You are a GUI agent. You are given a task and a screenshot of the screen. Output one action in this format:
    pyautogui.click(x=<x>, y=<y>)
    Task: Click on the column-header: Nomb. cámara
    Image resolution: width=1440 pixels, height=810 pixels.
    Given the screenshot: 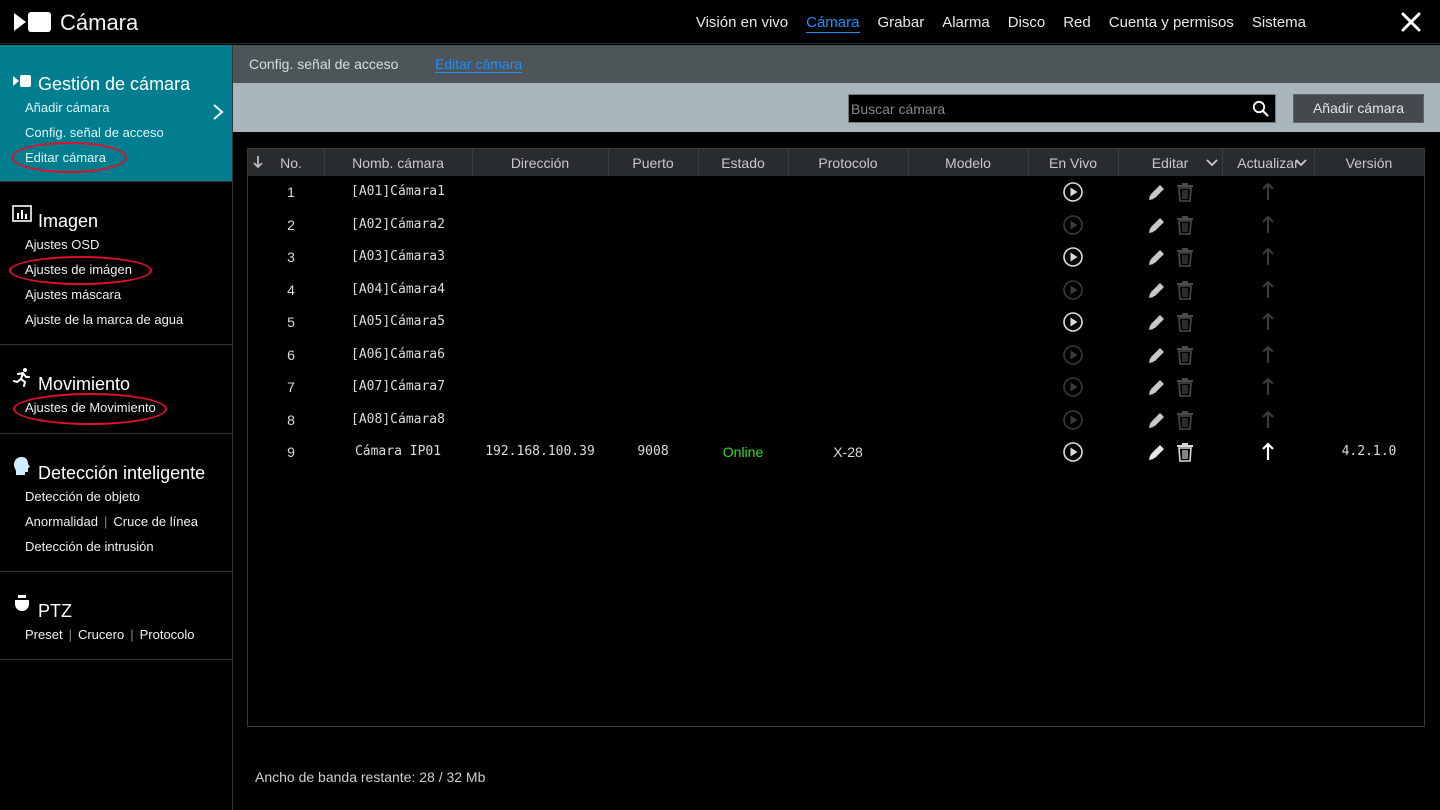 What is the action you would take?
    pyautogui.click(x=398, y=163)
    